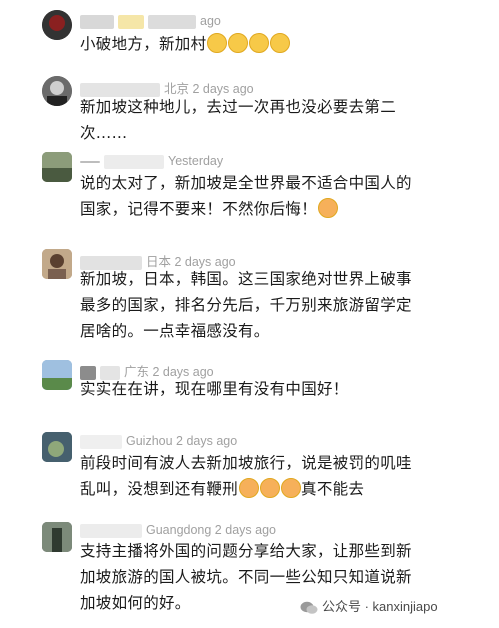 Image resolution: width=499 pixels, height=628 pixels. I want to click on comment-meta: Guangdong 2 days ago, so click(178, 530).